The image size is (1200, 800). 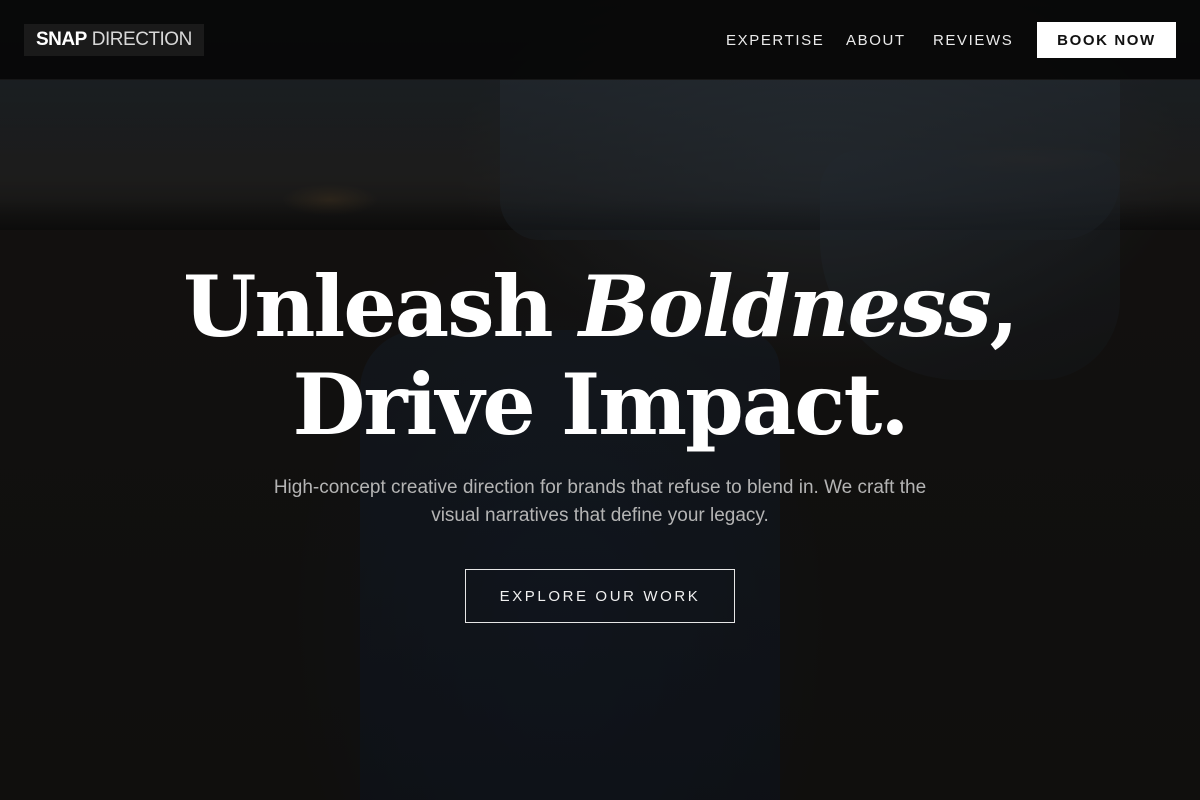 What do you see at coordinates (1004, 306) in the screenshot?
I see `hero-headline-comma: ,` at bounding box center [1004, 306].